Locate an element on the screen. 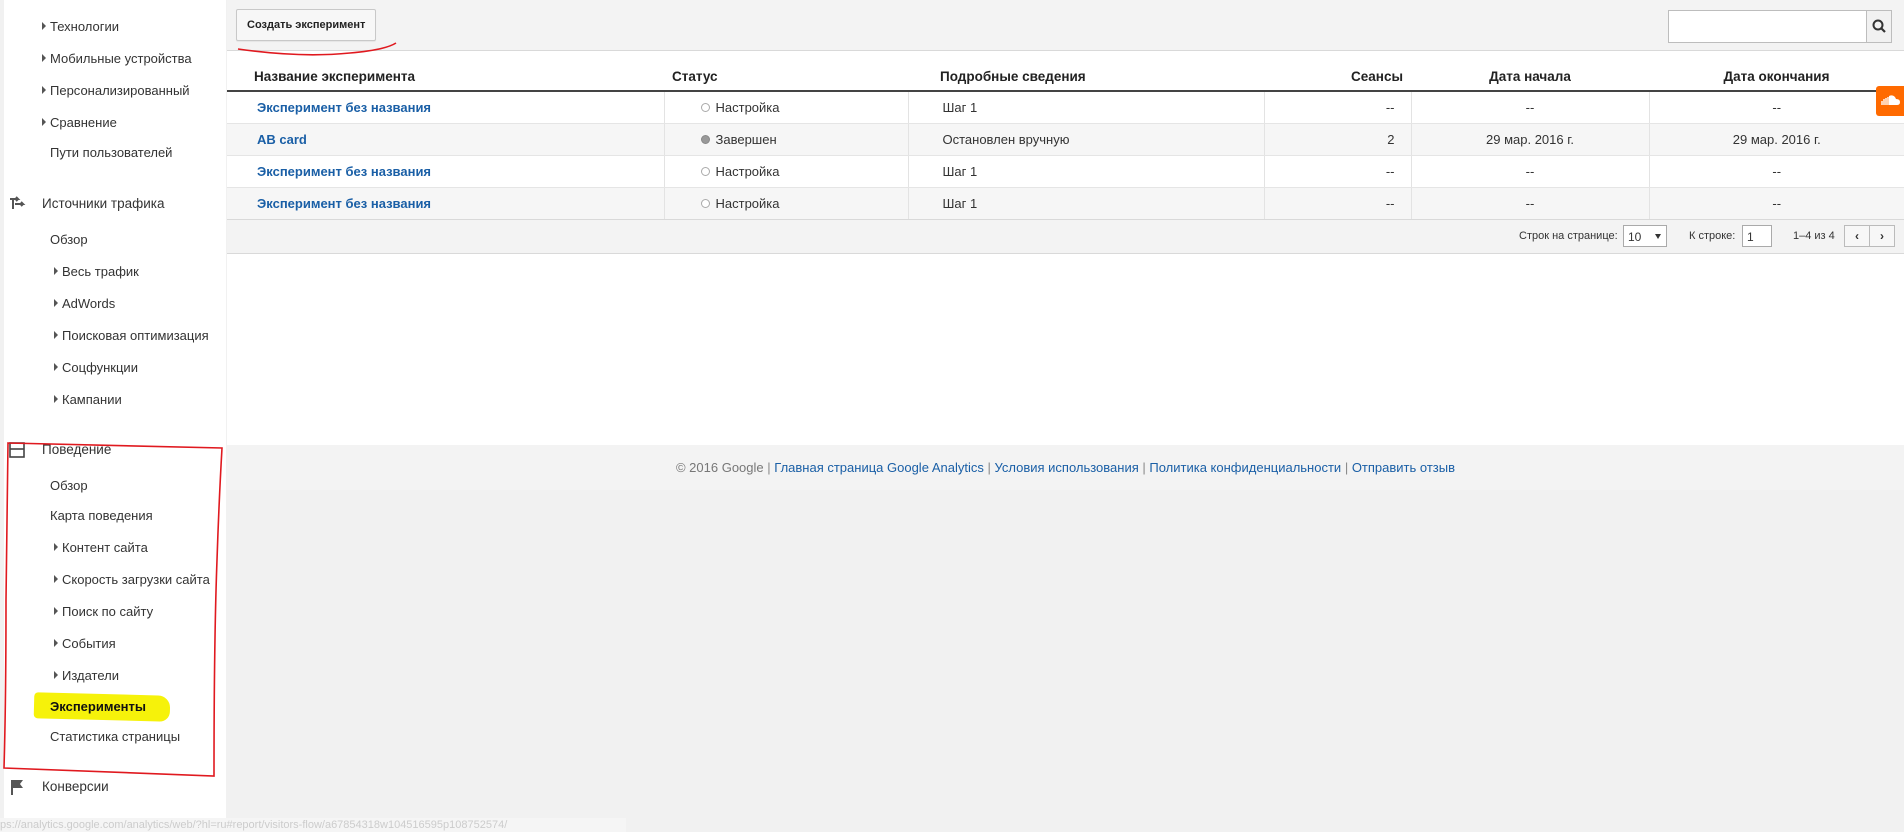 The image size is (1904, 832). sidebar-item-behavior-overview: Обзор is located at coordinates (69, 485).